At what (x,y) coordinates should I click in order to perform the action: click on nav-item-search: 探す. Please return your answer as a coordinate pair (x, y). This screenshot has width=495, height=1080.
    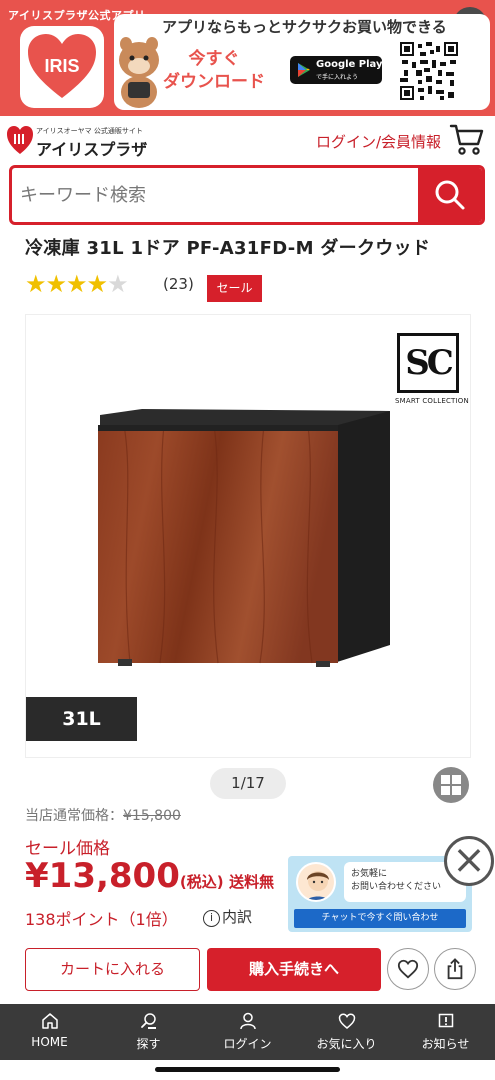
    Looking at the image, I should click on (148, 1032).